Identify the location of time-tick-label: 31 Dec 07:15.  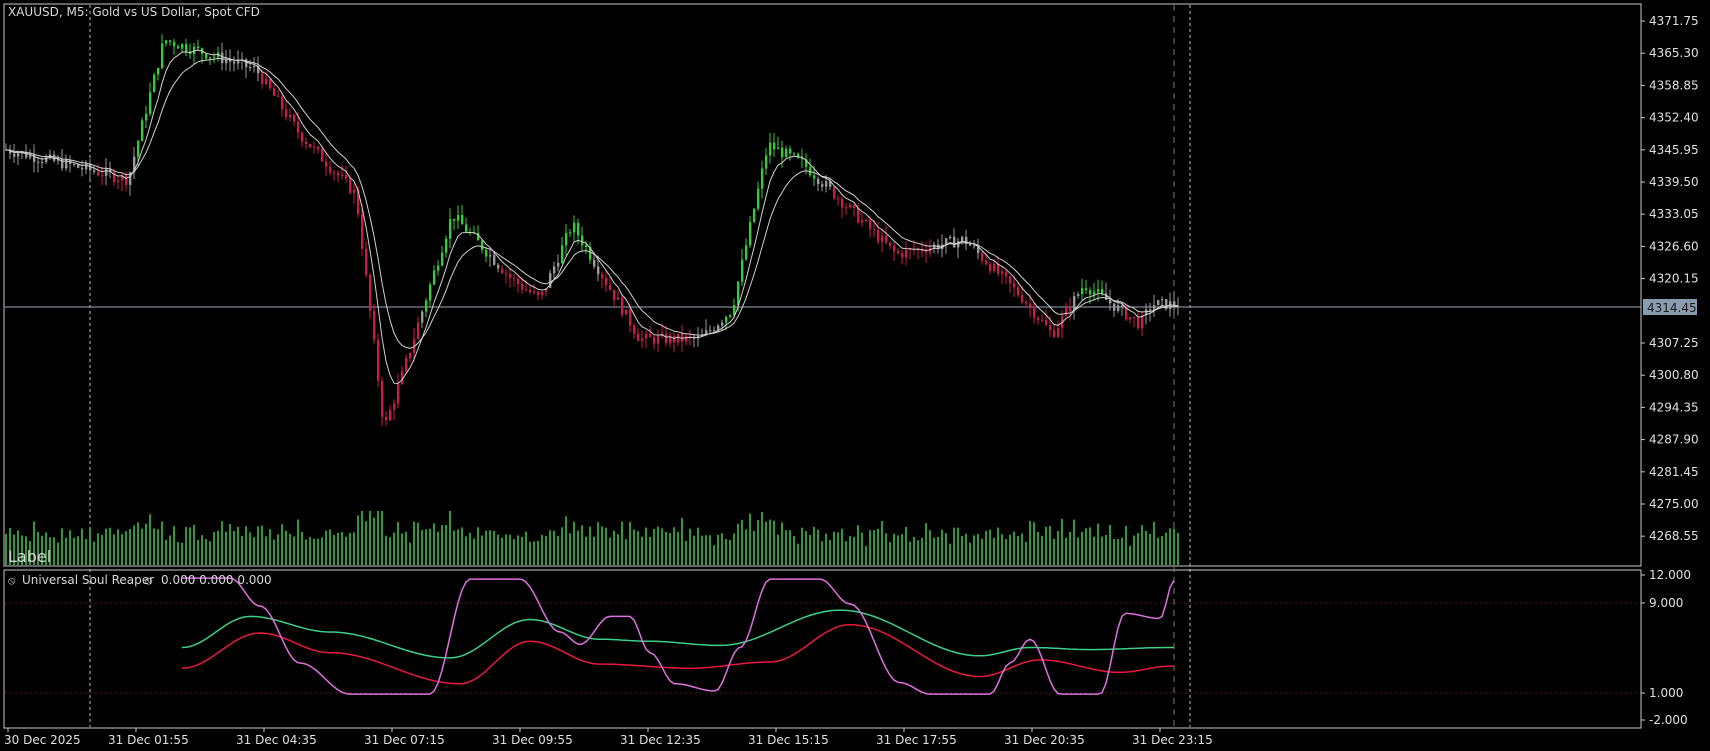
(404, 740).